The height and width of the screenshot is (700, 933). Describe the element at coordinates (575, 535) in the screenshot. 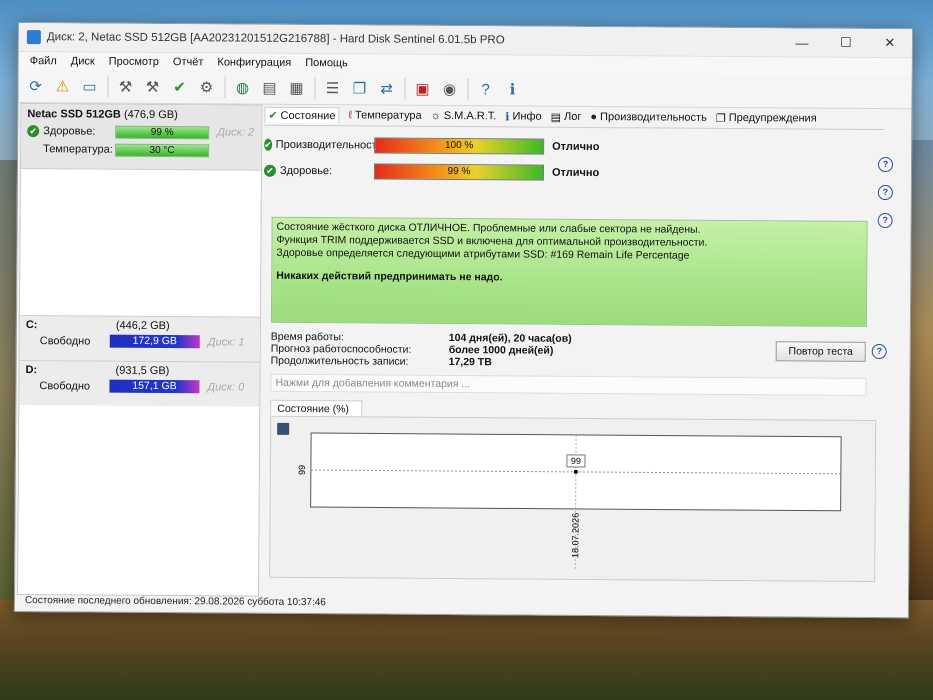

I see `chart-x-tick-label: 18.07.2026` at that location.